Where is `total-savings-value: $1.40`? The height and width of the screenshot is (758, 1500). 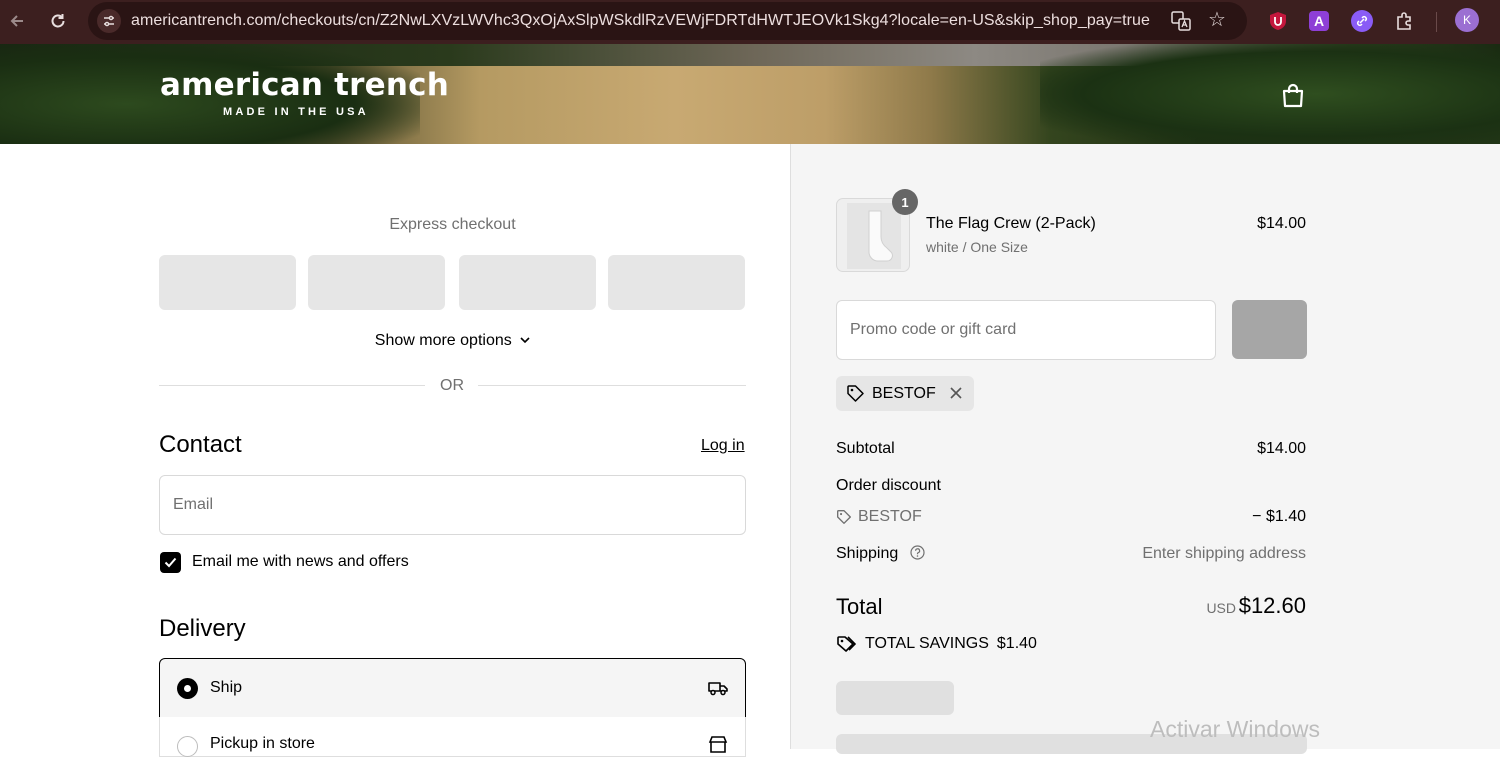
total-savings-value: $1.40 is located at coordinates (1016, 643).